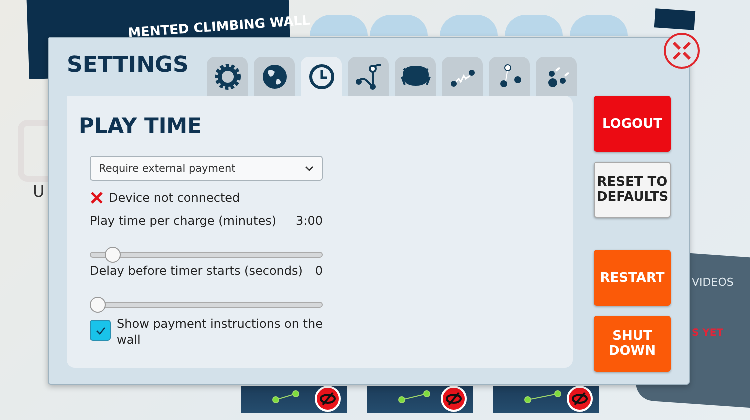  What do you see at coordinates (319, 271) in the screenshot?
I see `slider-reading: 0` at bounding box center [319, 271].